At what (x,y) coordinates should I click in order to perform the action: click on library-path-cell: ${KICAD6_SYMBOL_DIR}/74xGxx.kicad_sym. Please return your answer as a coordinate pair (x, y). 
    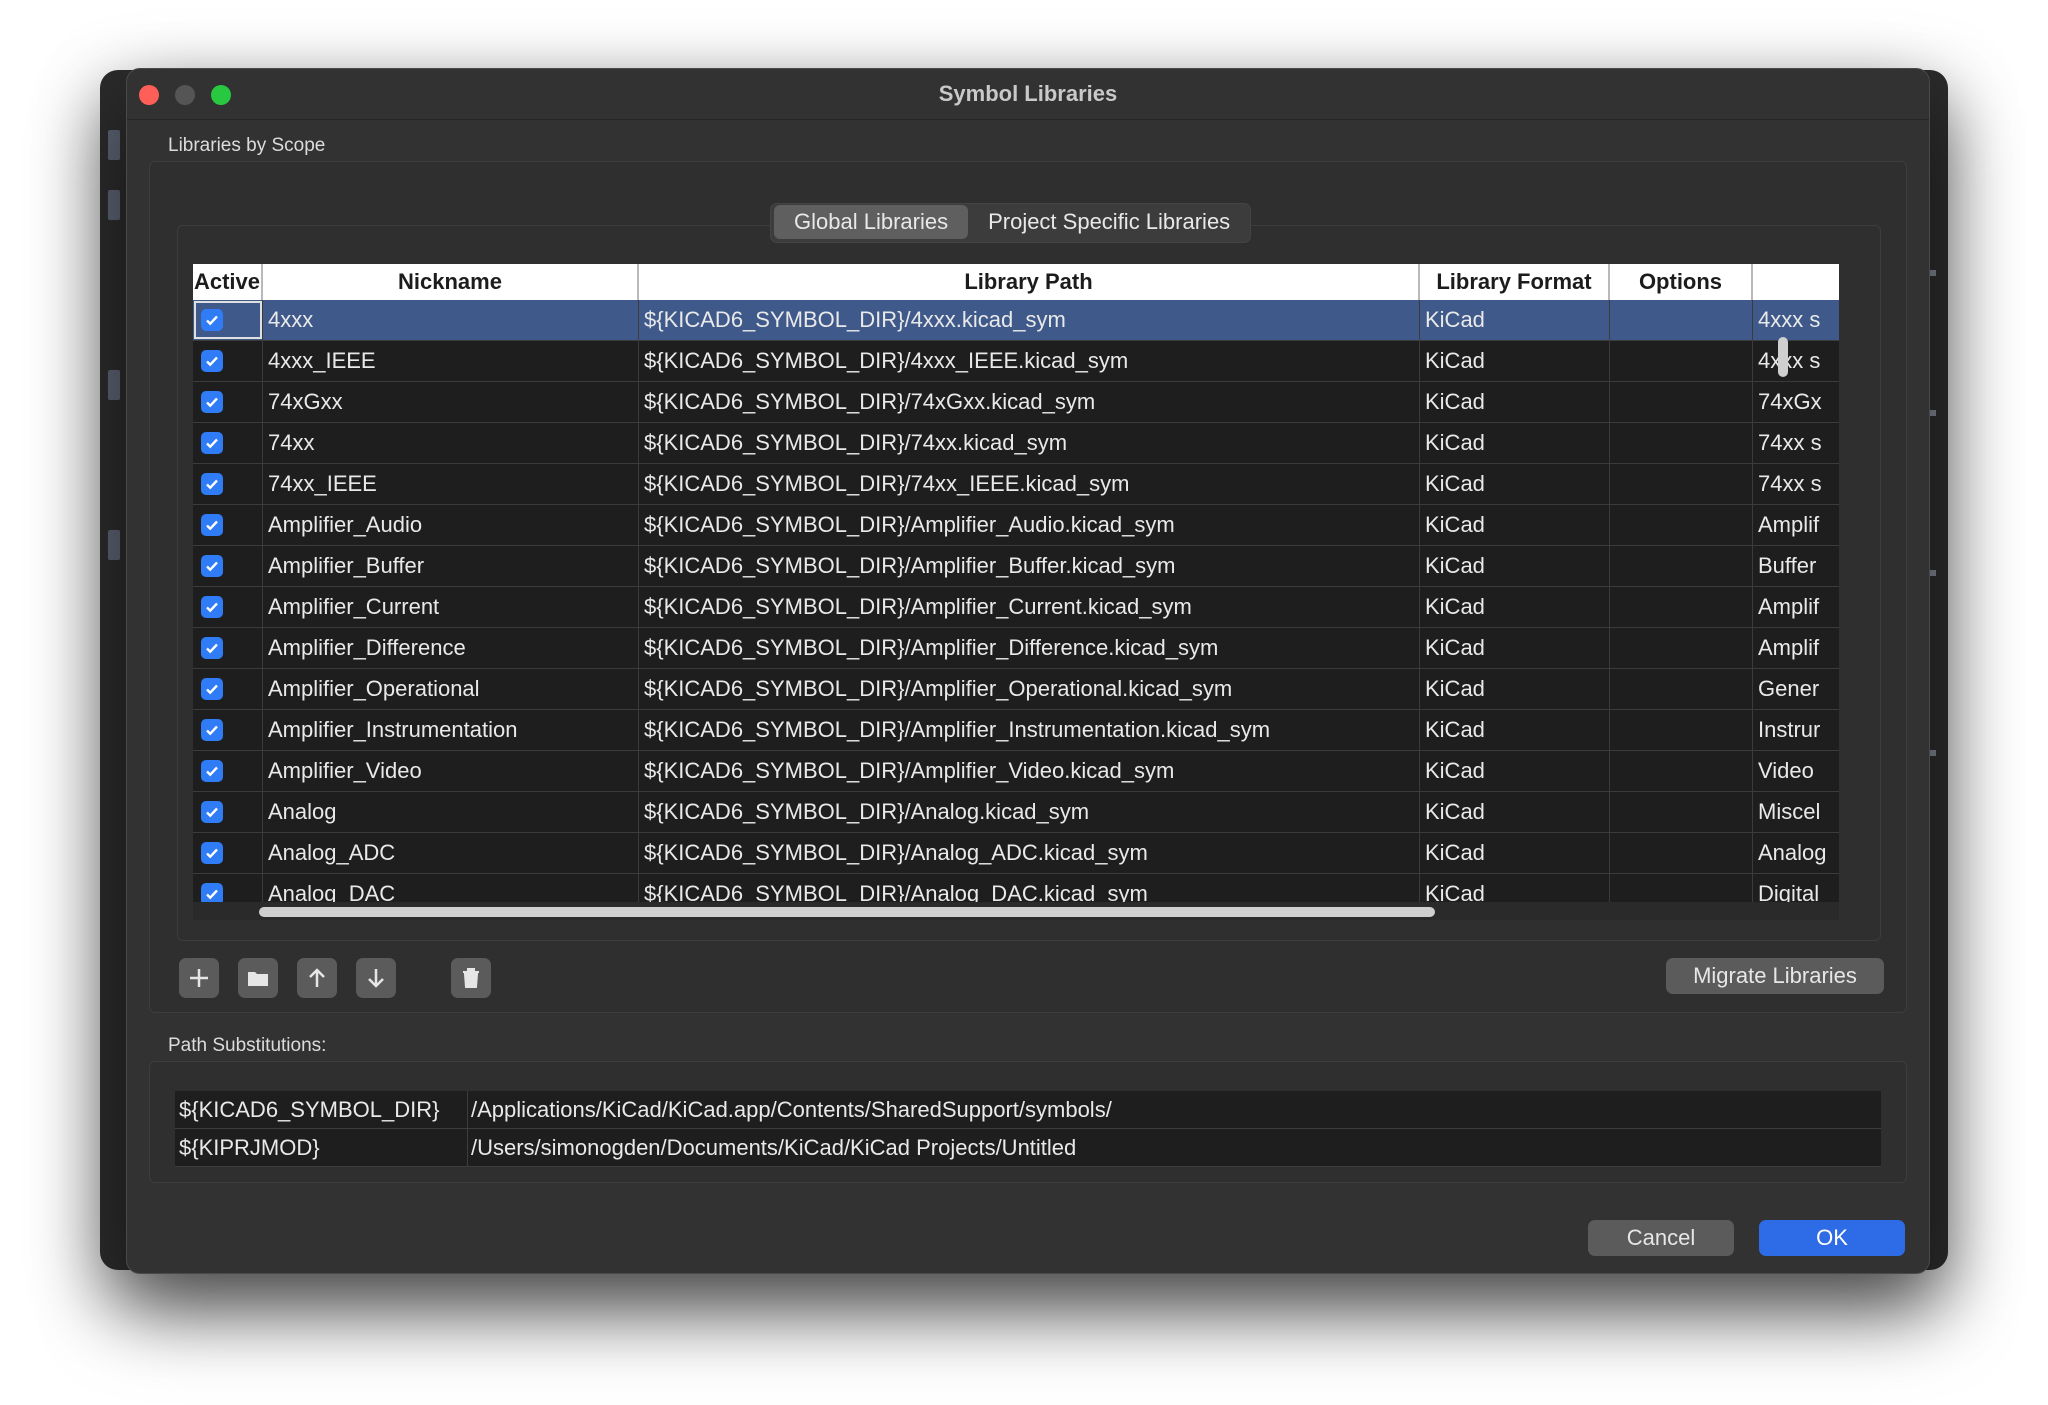
    Looking at the image, I should click on (1029, 402).